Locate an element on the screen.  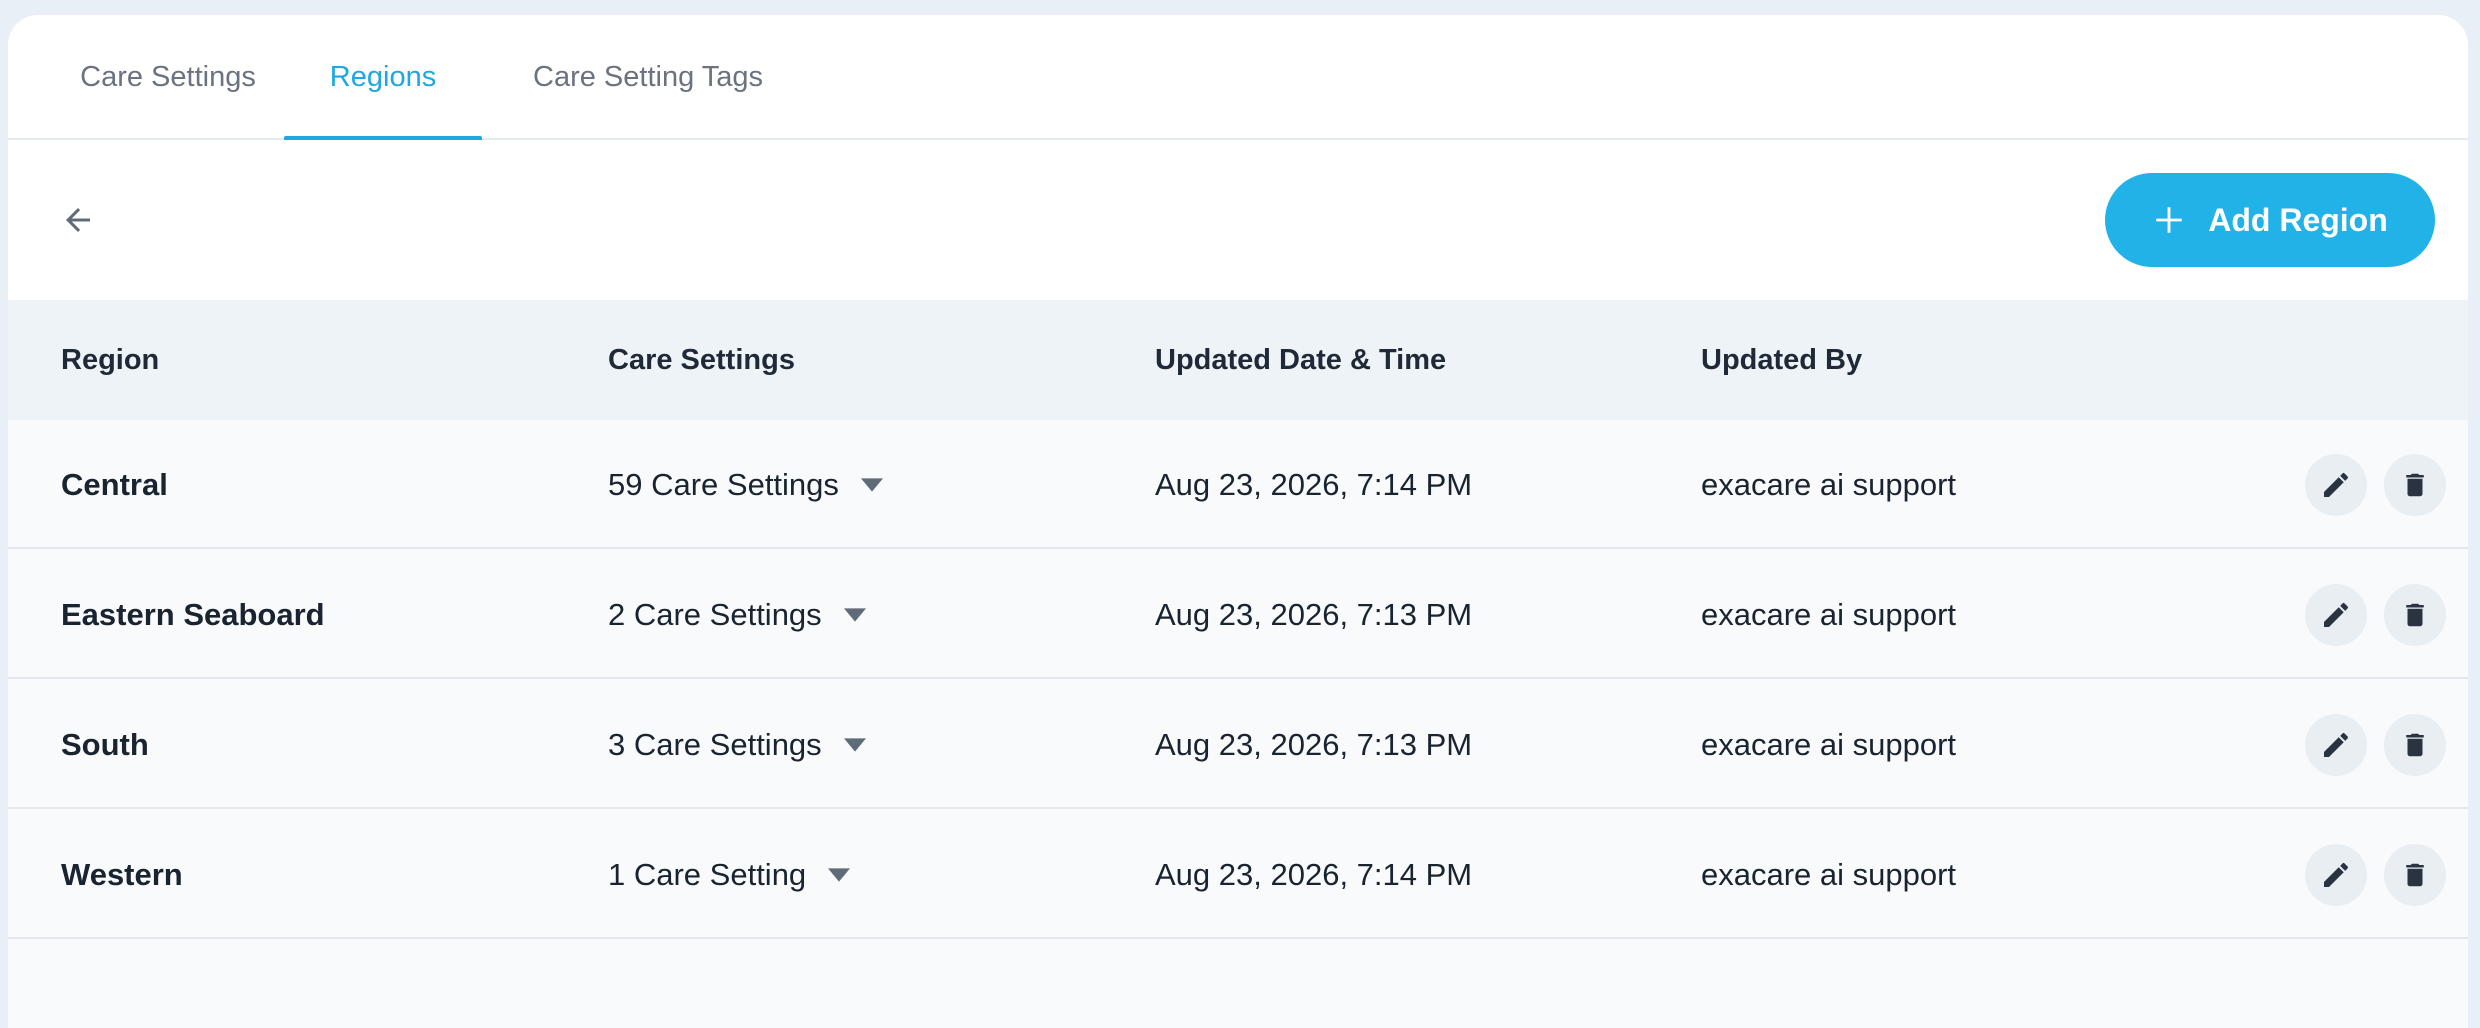
care-settings-dropdown: 3 Care Settings is located at coordinates (737, 744).